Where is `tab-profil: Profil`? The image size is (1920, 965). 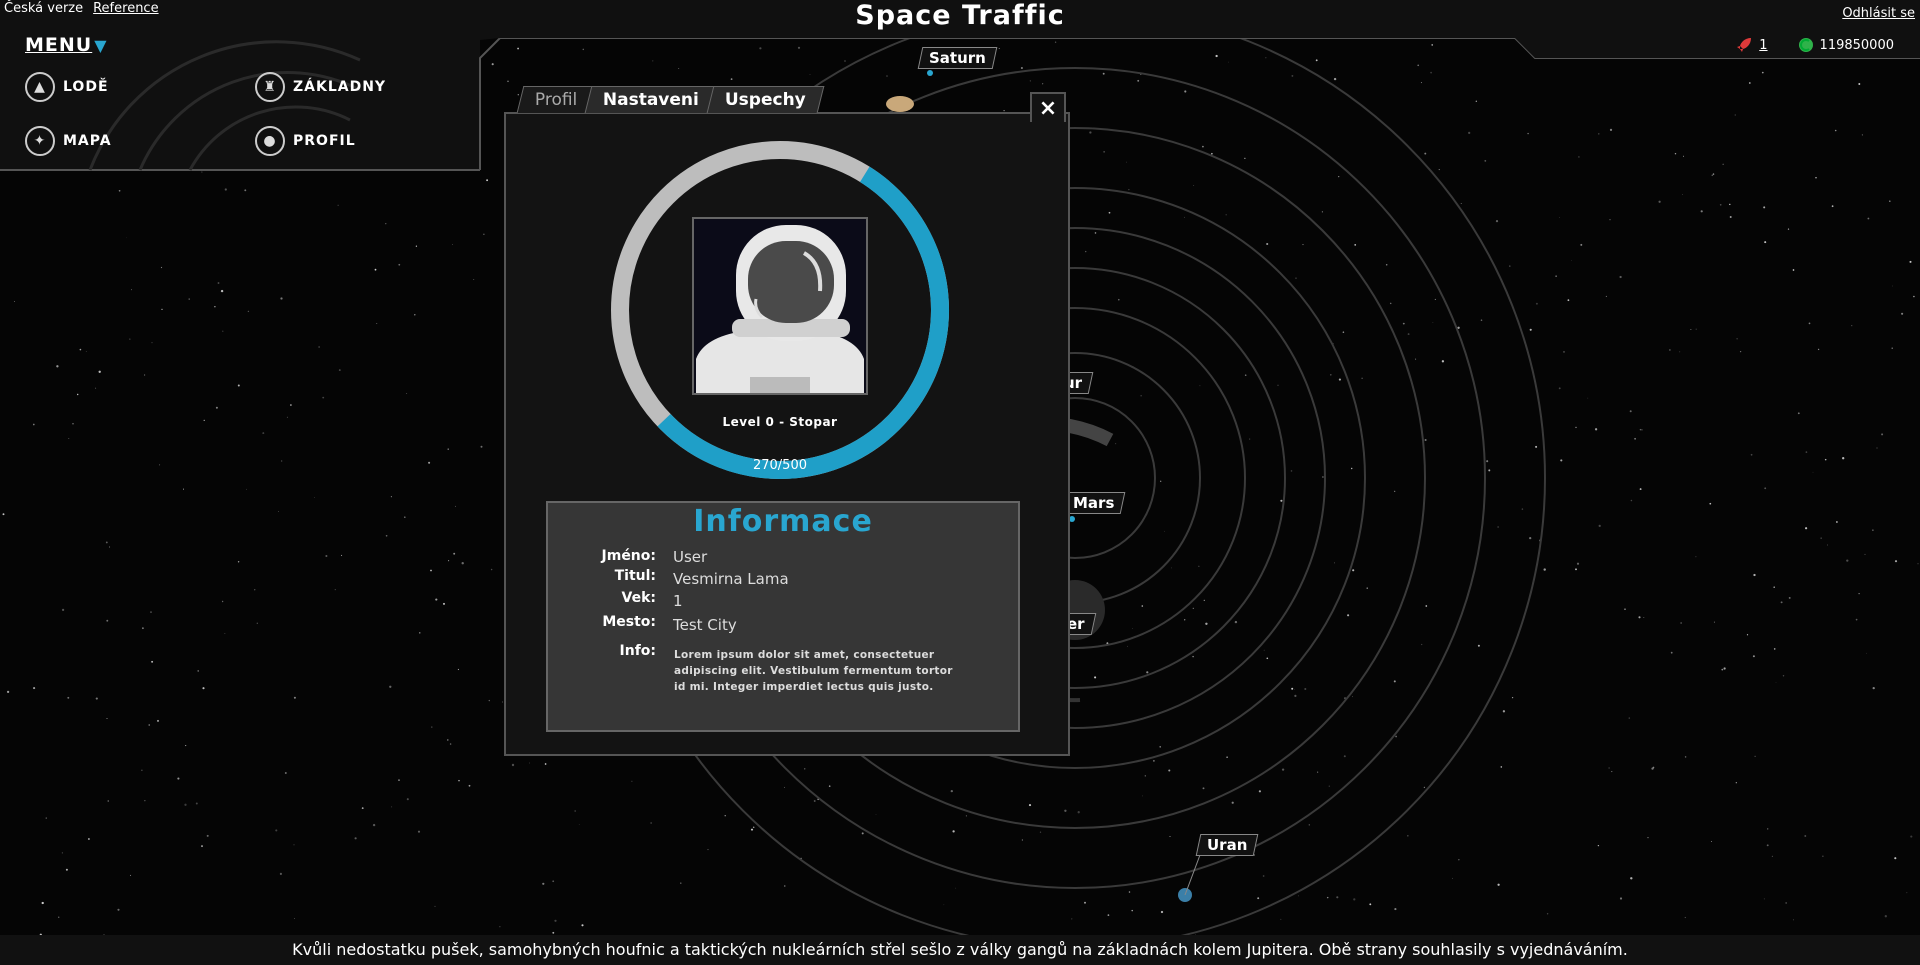 tab-profil: Profil is located at coordinates (556, 99).